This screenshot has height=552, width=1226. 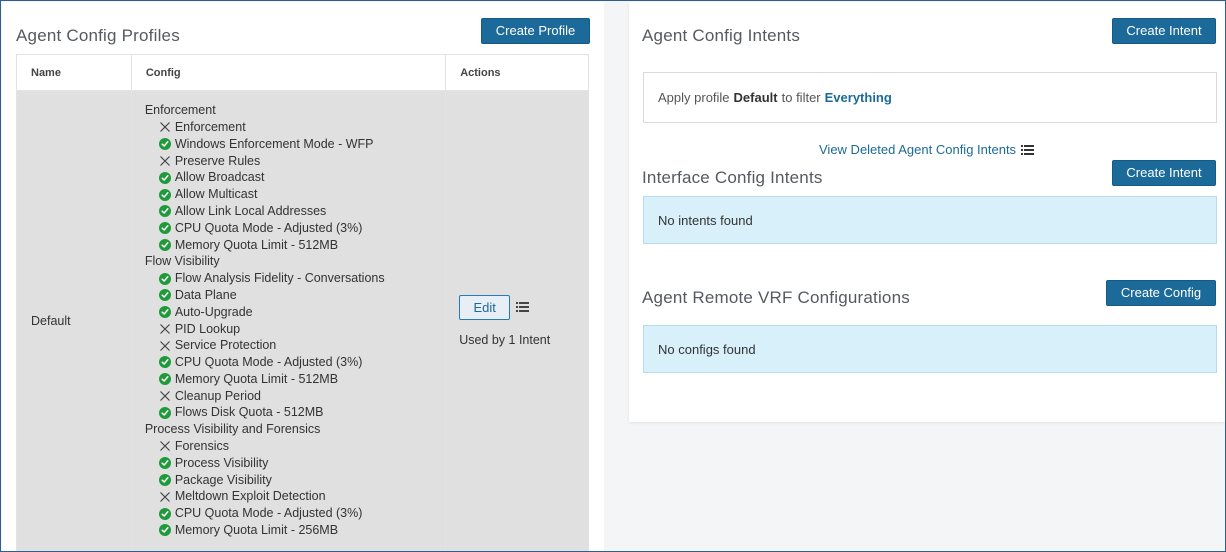 What do you see at coordinates (221, 462) in the screenshot?
I see `config-item-label: Process Visibility` at bounding box center [221, 462].